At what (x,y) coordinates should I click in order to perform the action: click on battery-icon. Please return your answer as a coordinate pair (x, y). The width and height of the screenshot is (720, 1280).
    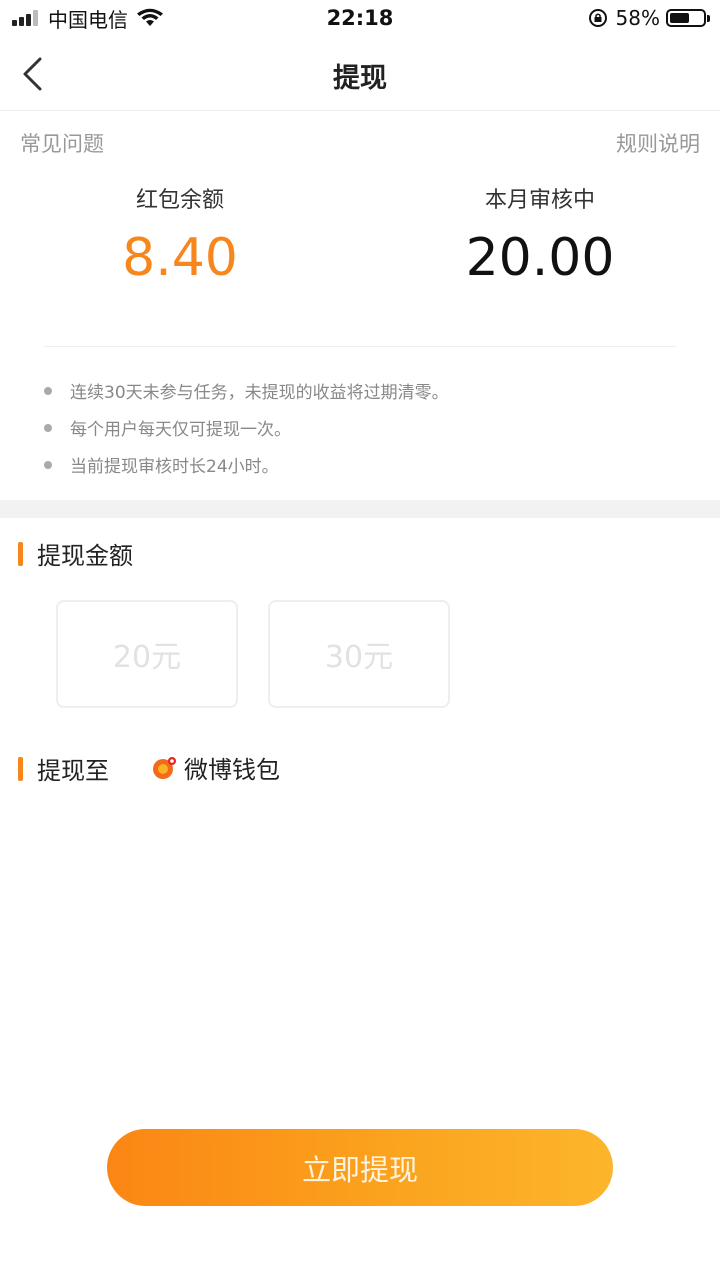
    Looking at the image, I should click on (688, 18).